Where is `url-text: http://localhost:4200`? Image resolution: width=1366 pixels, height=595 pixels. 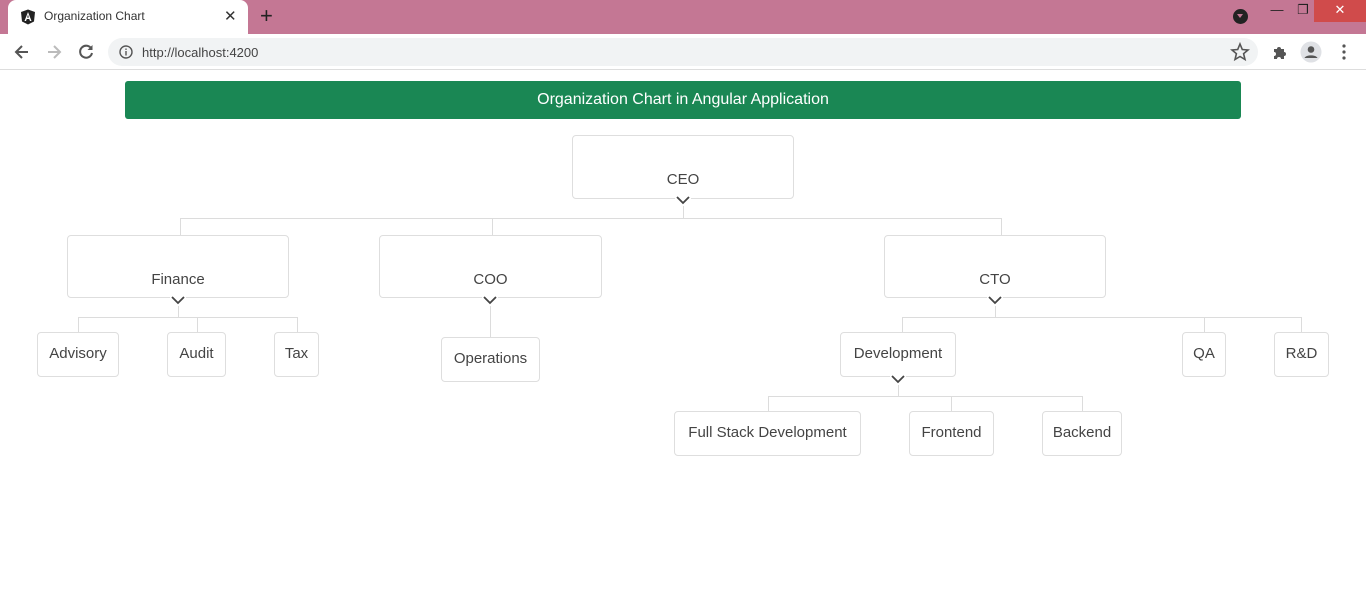
url-text: http://localhost:4200 is located at coordinates (200, 52).